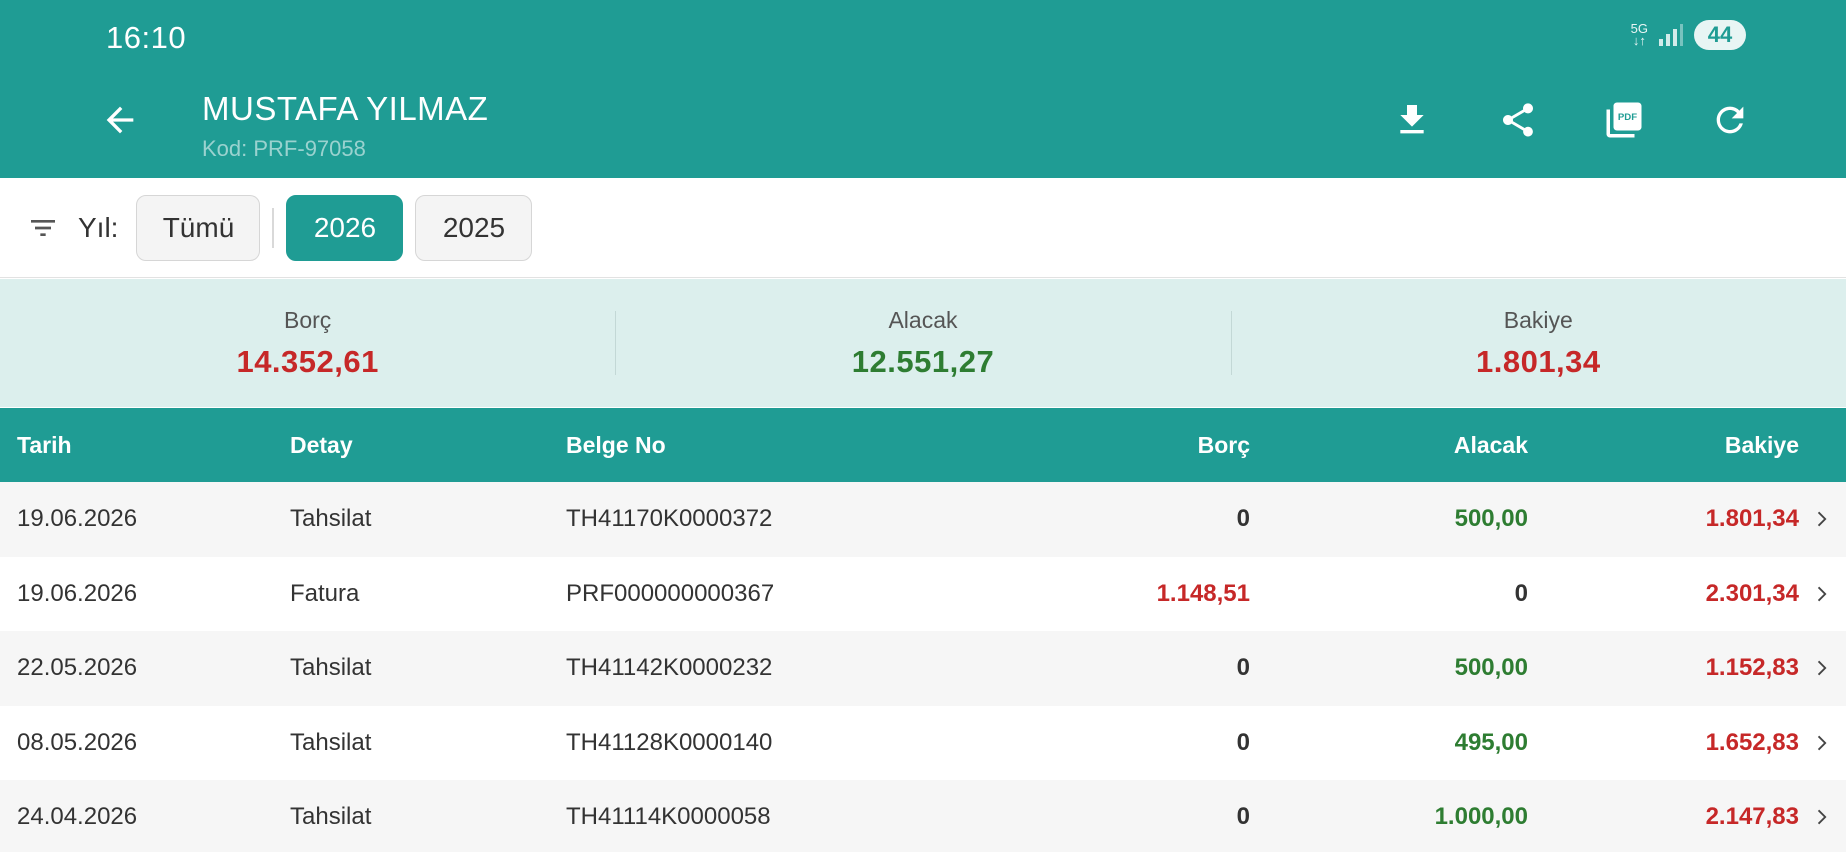 The image size is (1846, 852). Describe the element at coordinates (1752, 519) in the screenshot. I see `cell-bakiye: 1.801,34` at that location.